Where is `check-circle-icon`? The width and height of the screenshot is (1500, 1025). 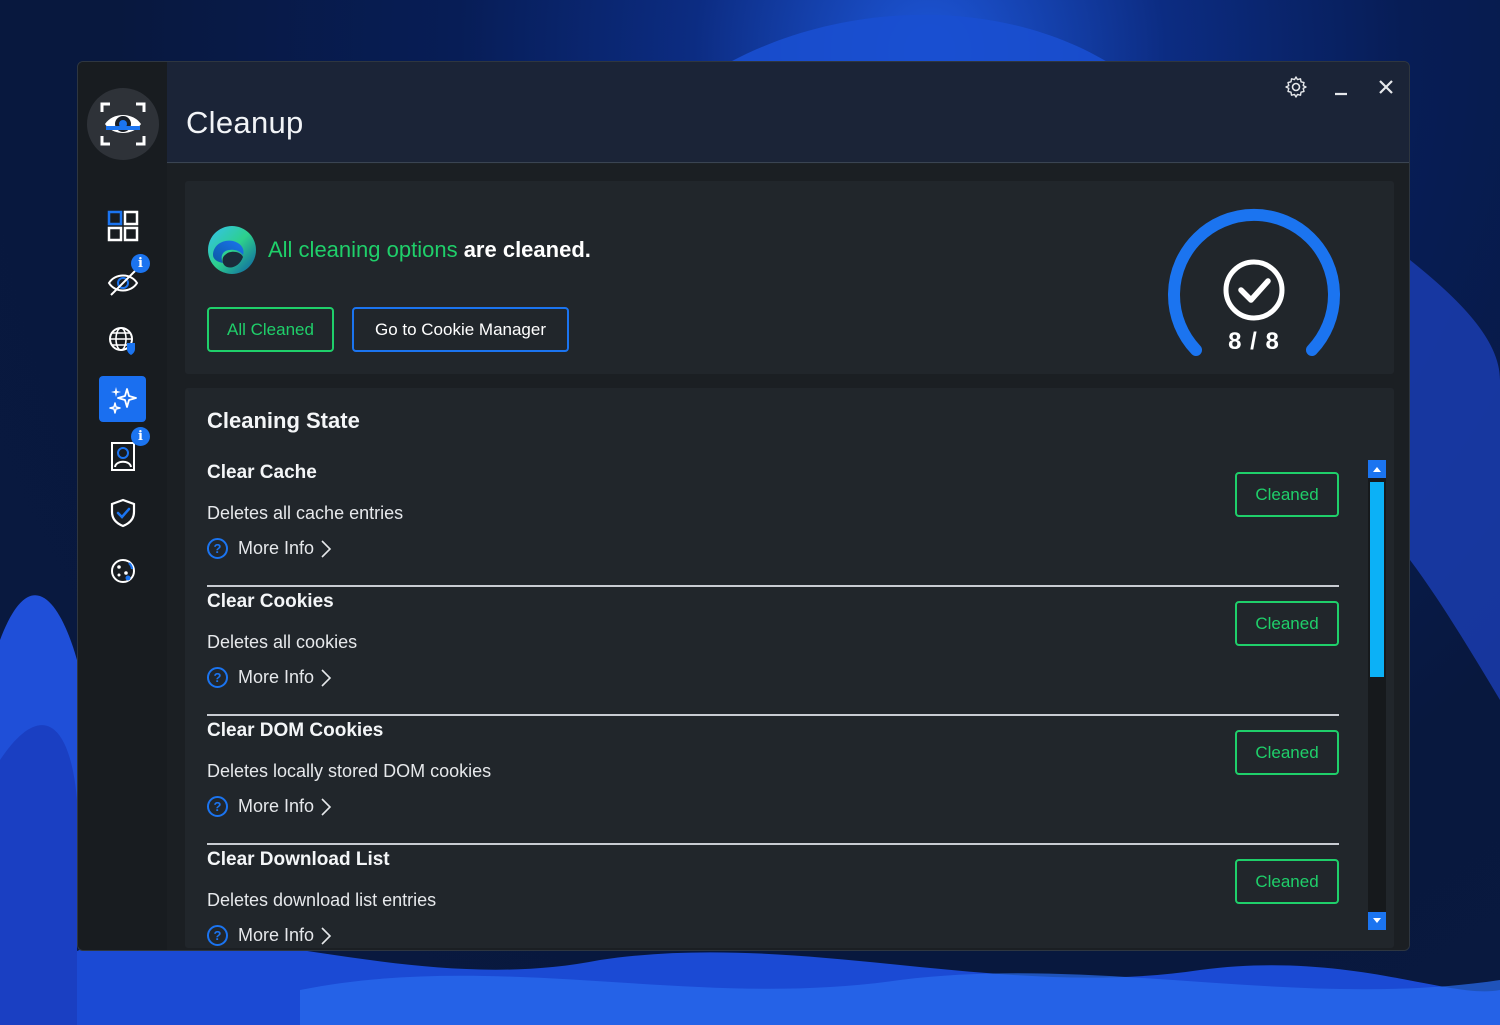 check-circle-icon is located at coordinates (1254, 290).